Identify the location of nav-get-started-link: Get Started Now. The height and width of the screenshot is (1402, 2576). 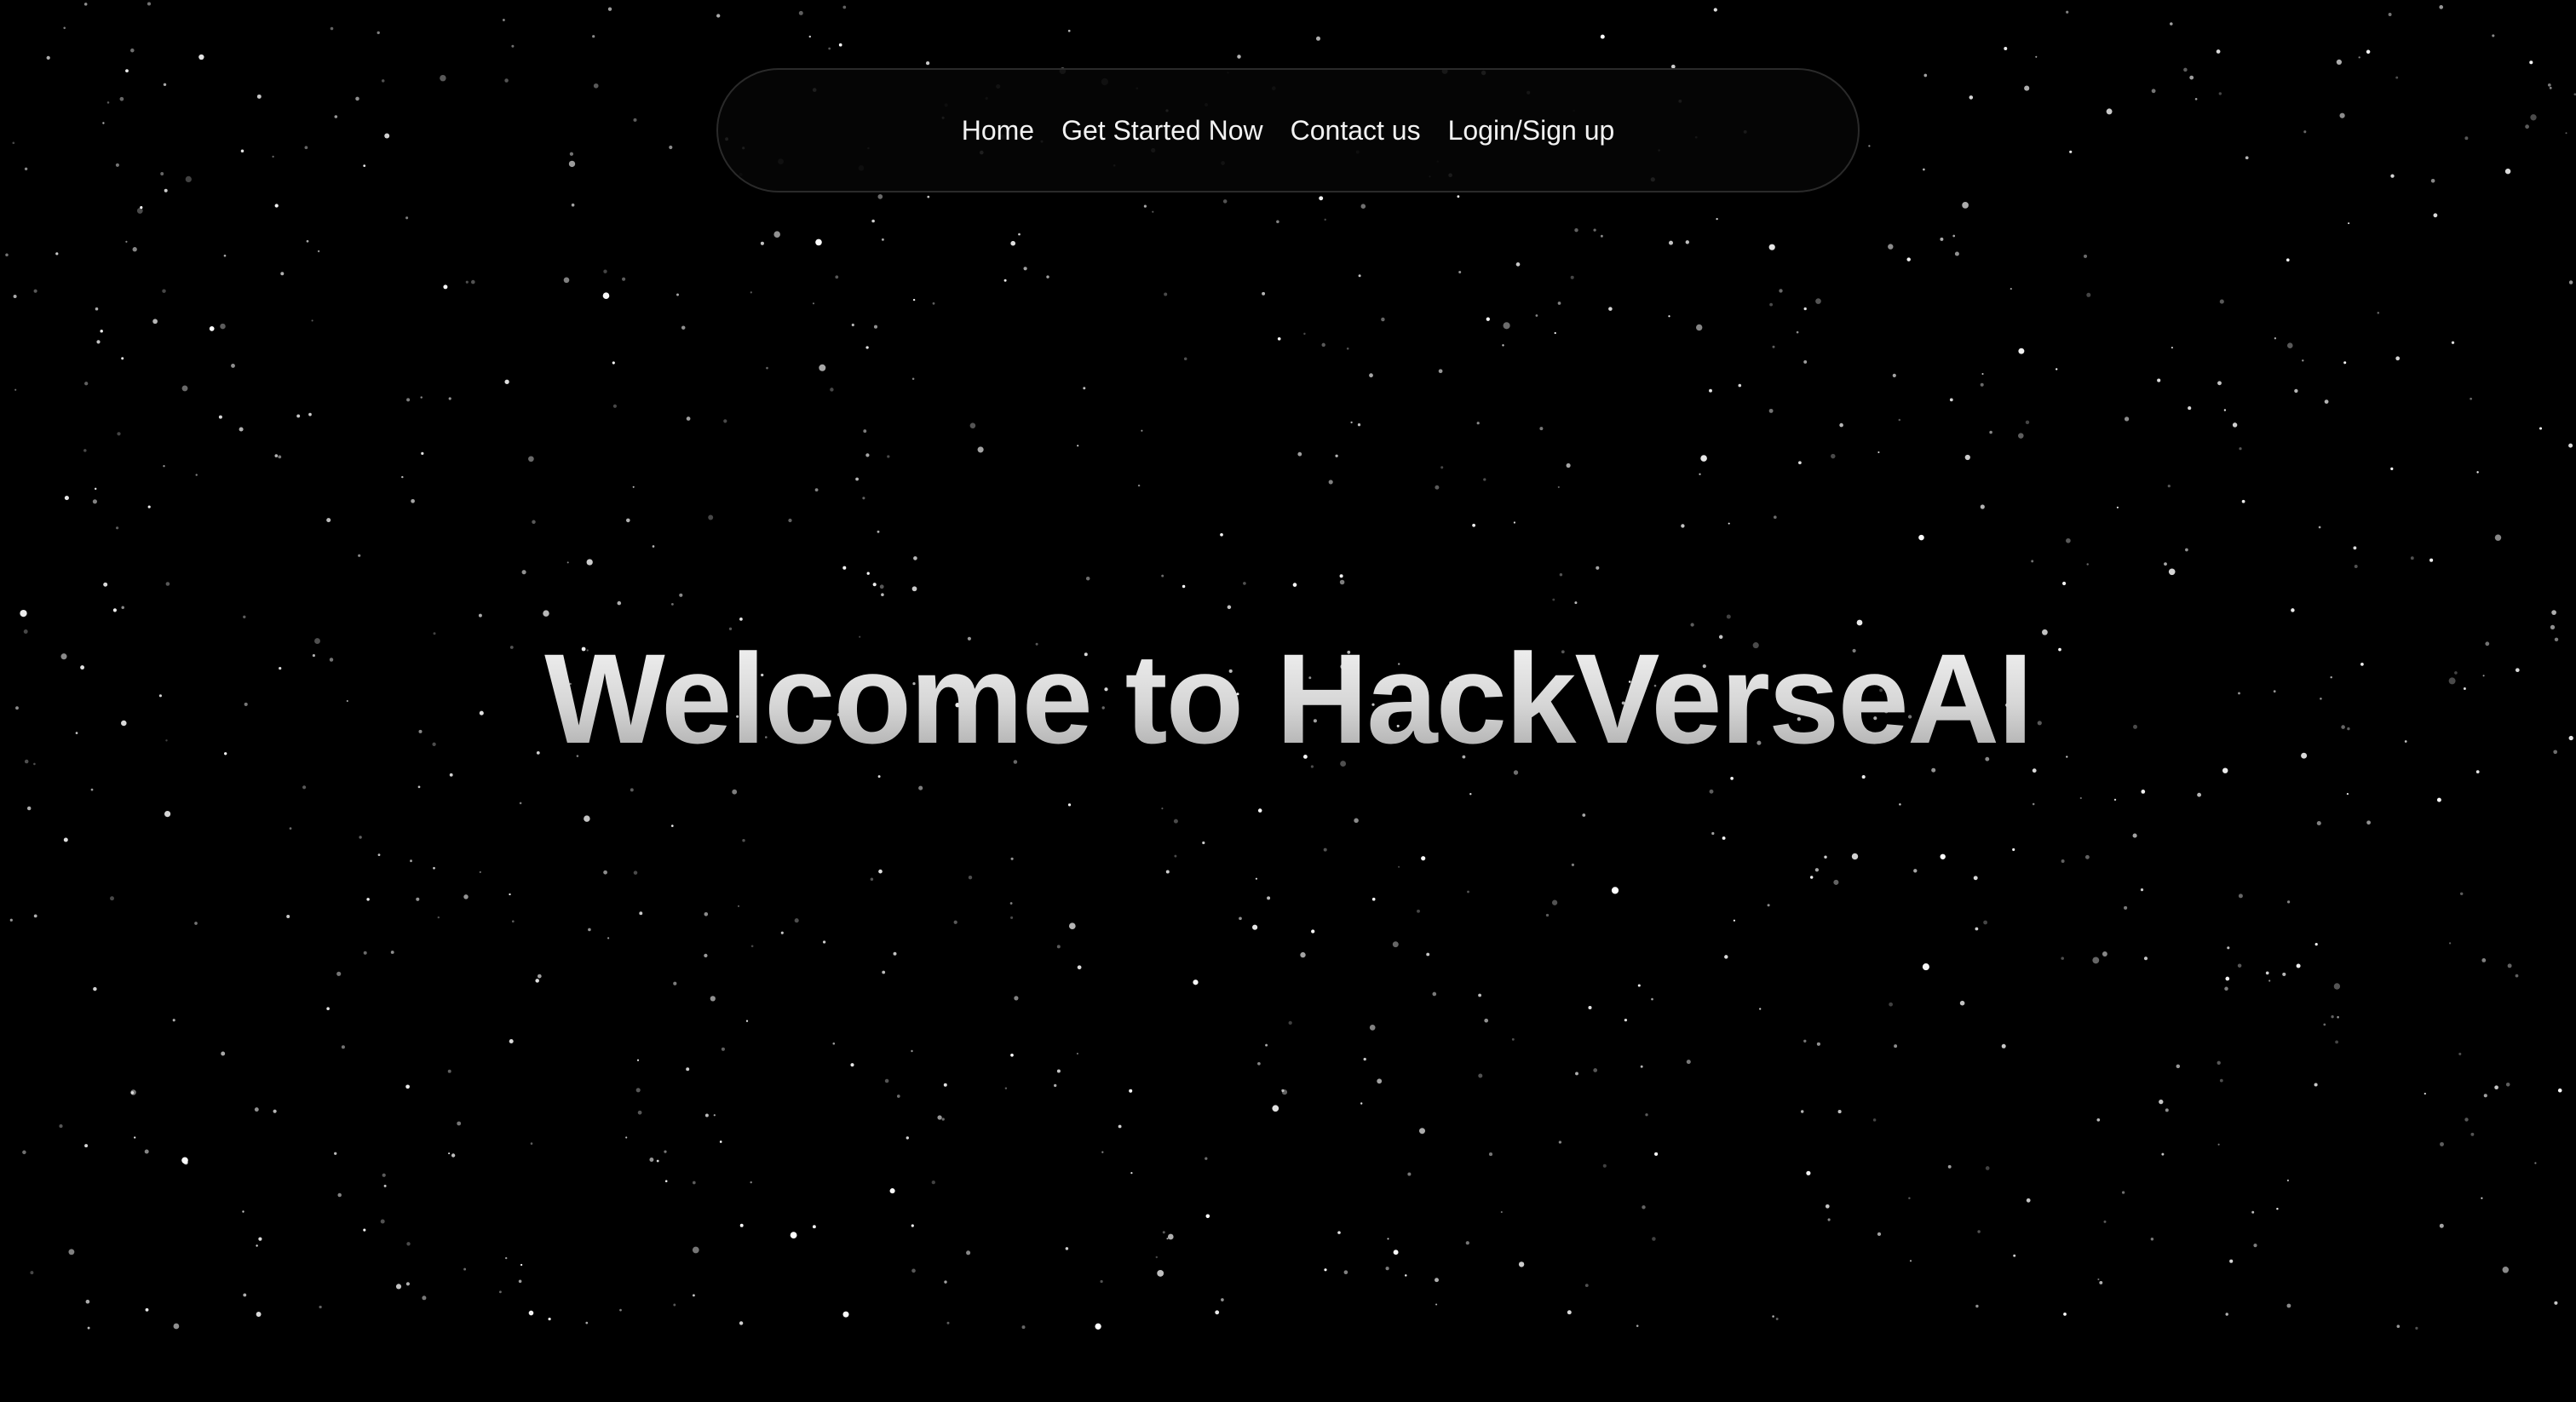
(1162, 131).